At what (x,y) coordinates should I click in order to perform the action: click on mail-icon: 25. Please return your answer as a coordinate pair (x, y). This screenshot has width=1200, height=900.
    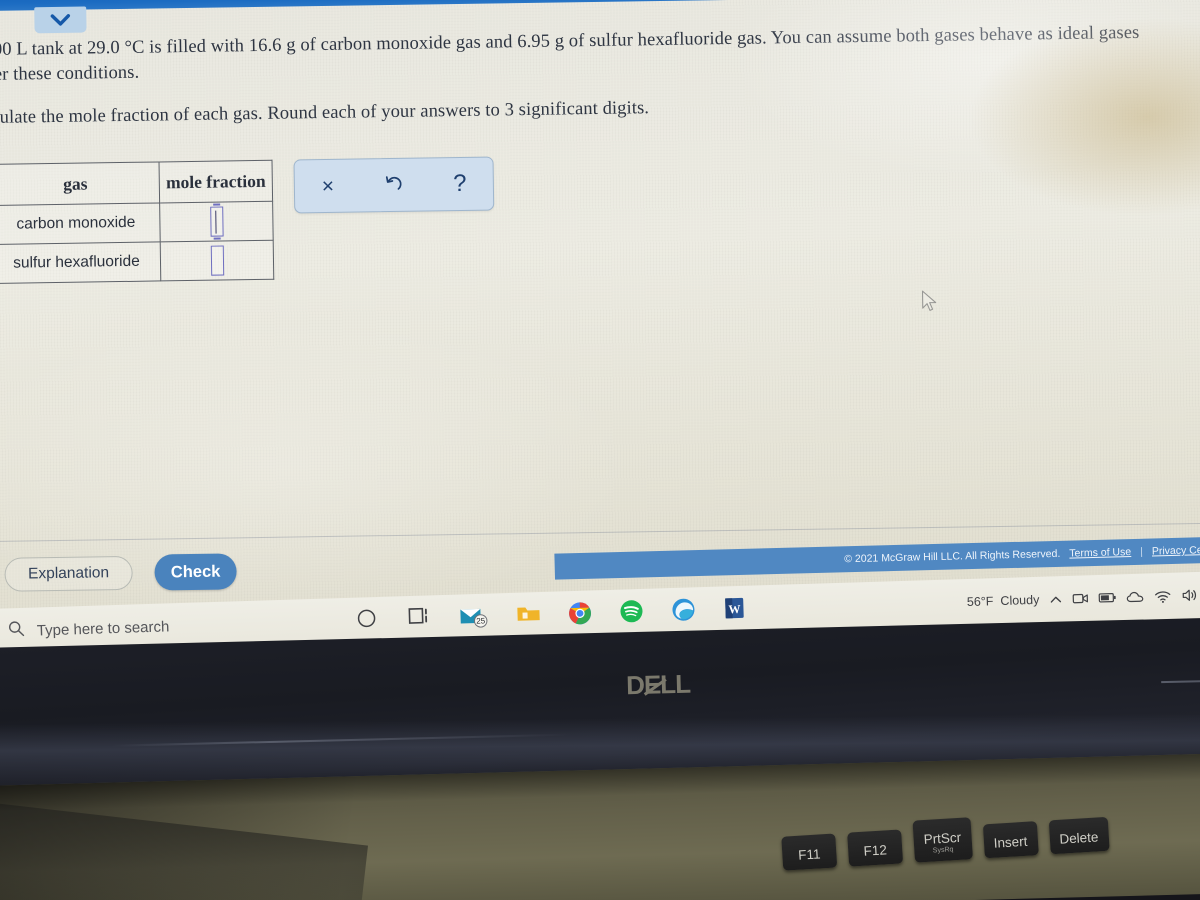
    Looking at the image, I should click on (474, 617).